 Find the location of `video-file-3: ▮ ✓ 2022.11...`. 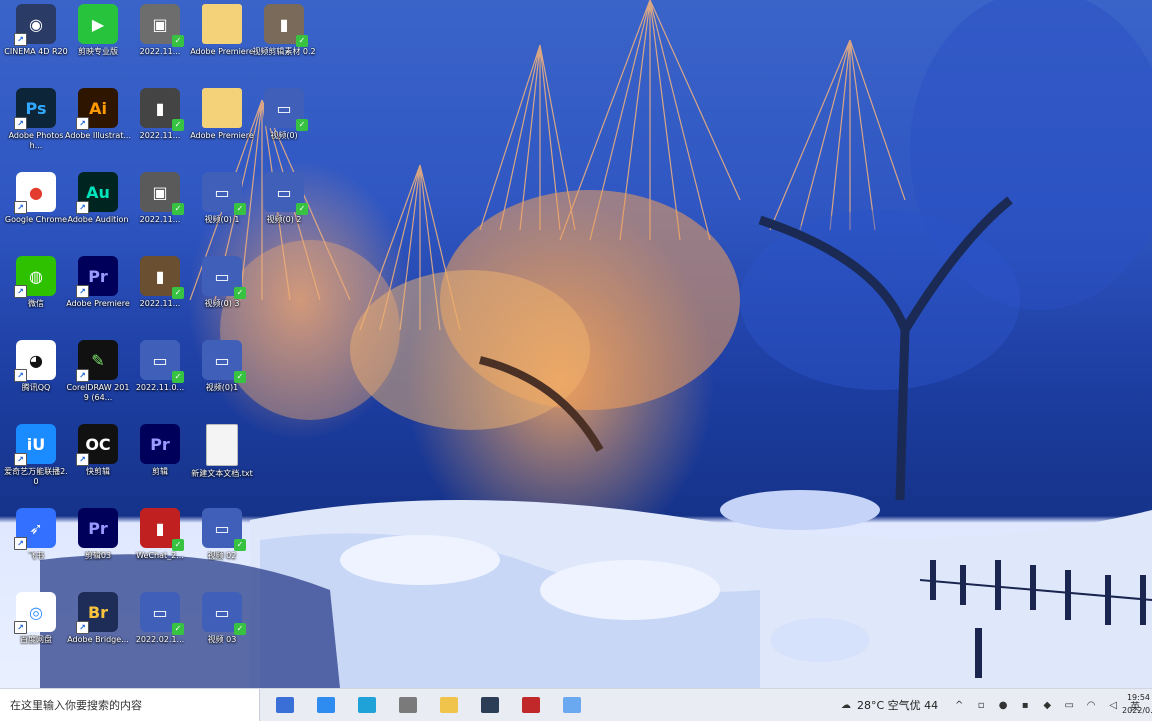

video-file-3: ▮ ✓ 2022.11... is located at coordinates (160, 128).